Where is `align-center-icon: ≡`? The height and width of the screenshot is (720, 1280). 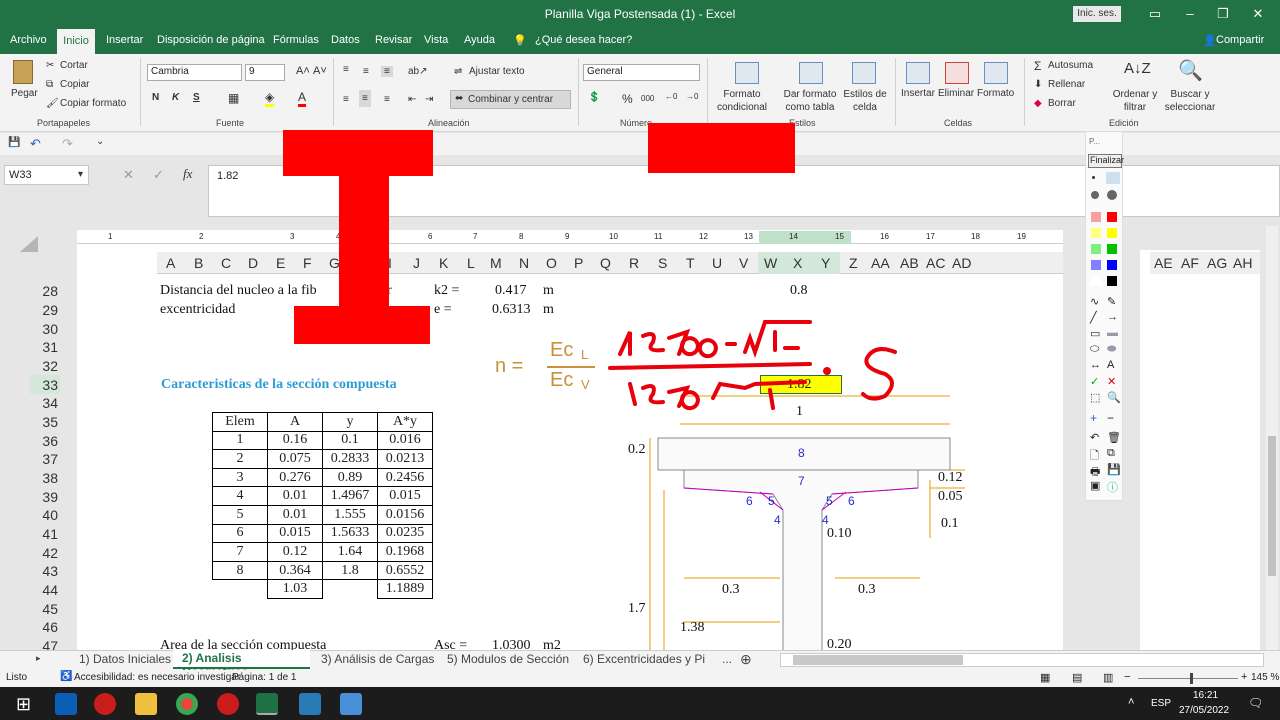
align-center-icon: ≡ is located at coordinates (365, 98).